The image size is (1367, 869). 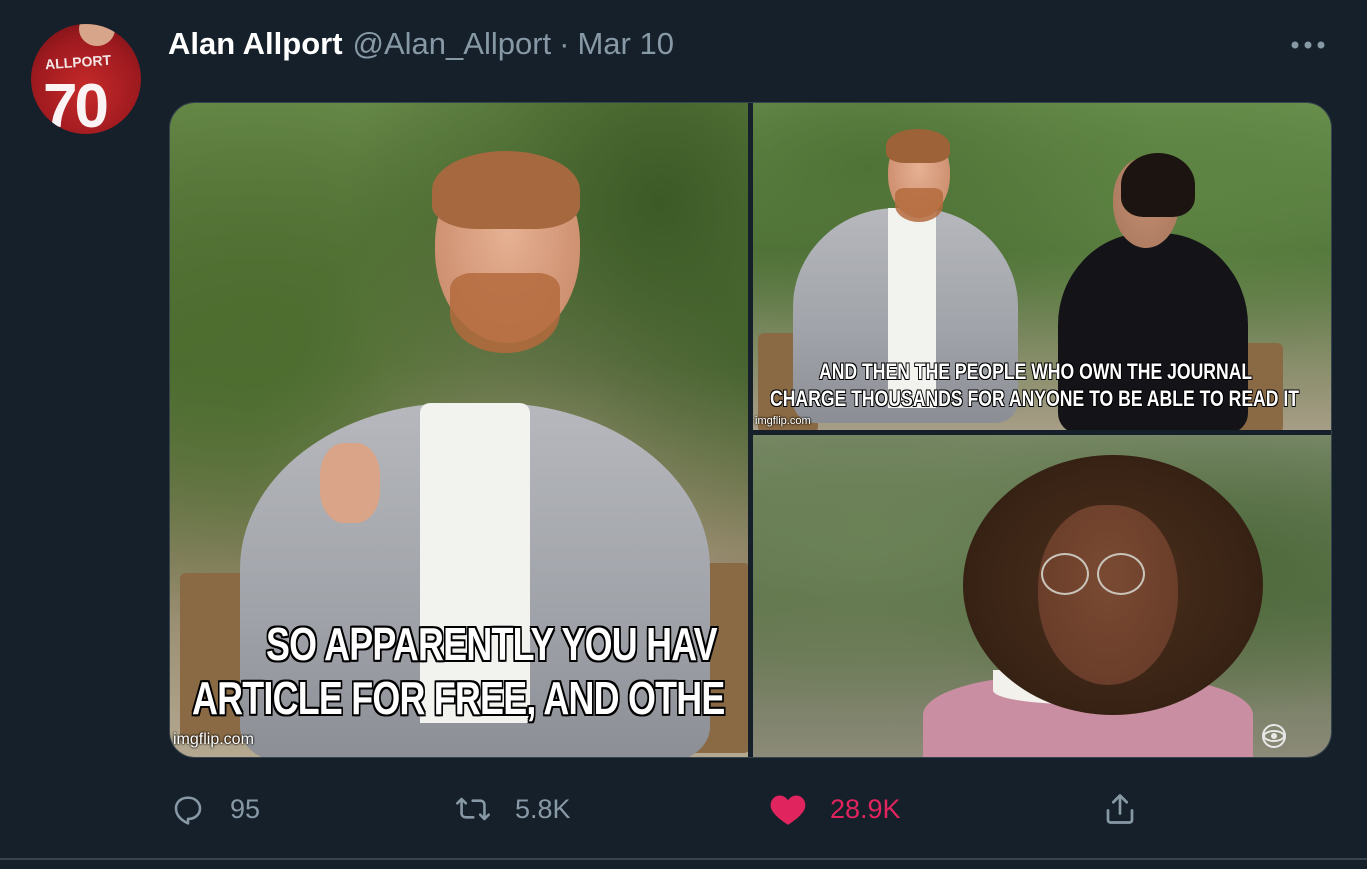 I want to click on hand, so click(x=350, y=483).